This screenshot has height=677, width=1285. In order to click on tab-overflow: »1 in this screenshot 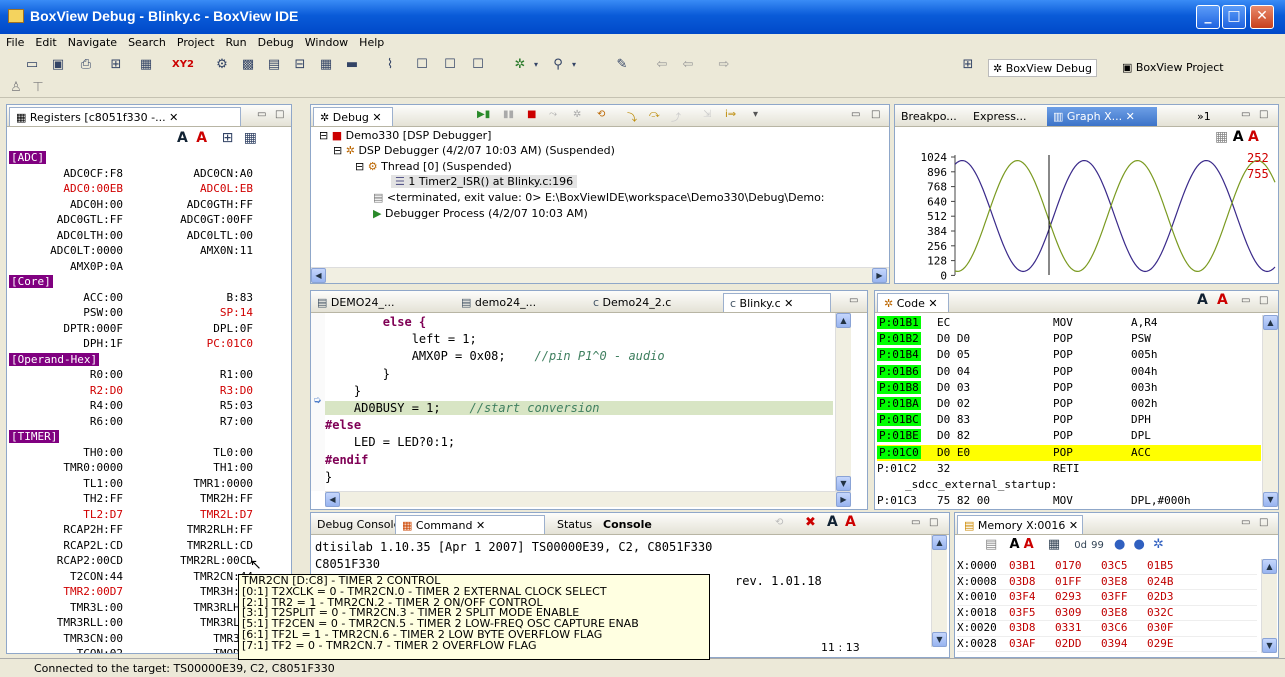, I will do `click(1204, 116)`.